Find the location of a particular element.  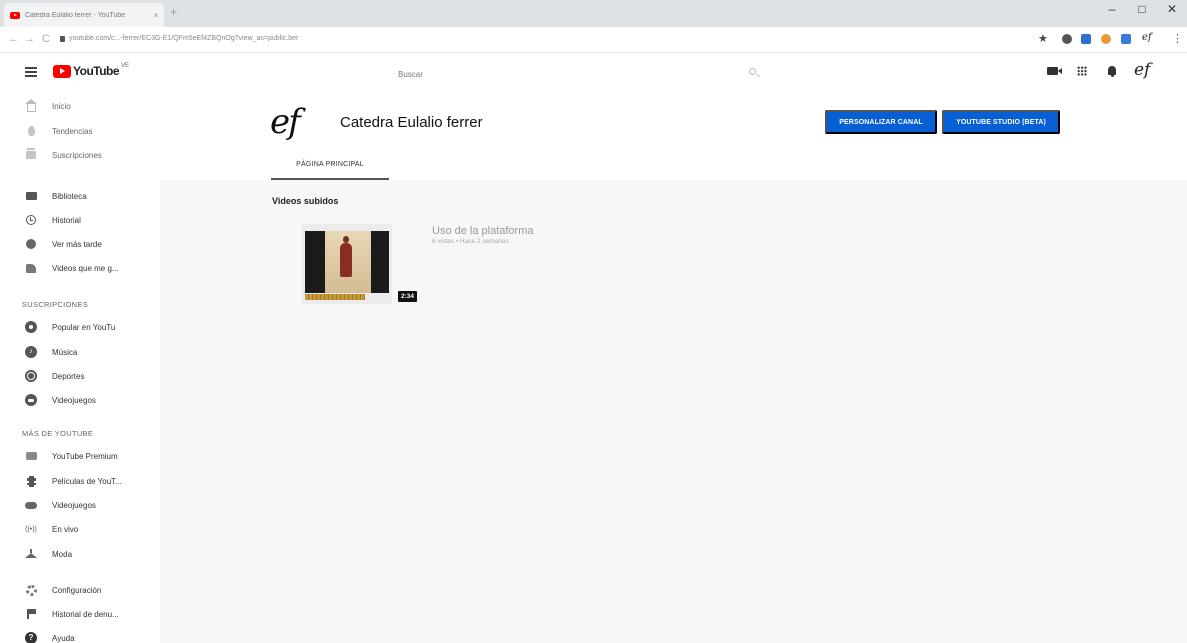

lock-icon is located at coordinates (62, 38).